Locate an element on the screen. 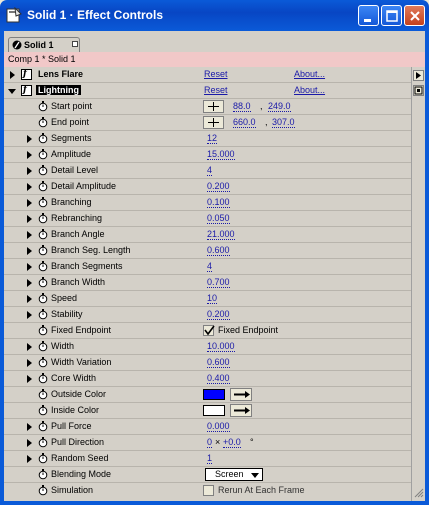 The height and width of the screenshot is (505, 429). resize-grip-icon is located at coordinates (418, 492).